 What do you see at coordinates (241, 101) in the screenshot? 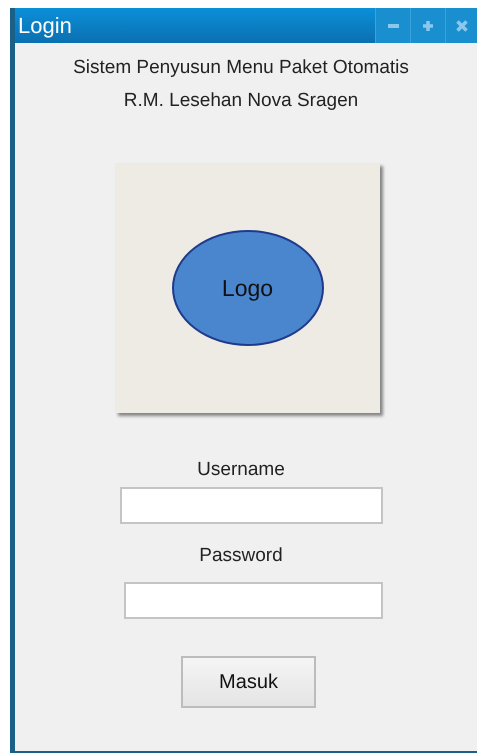
I see `header-text: R.M. Lesehan Nova Sragen` at bounding box center [241, 101].